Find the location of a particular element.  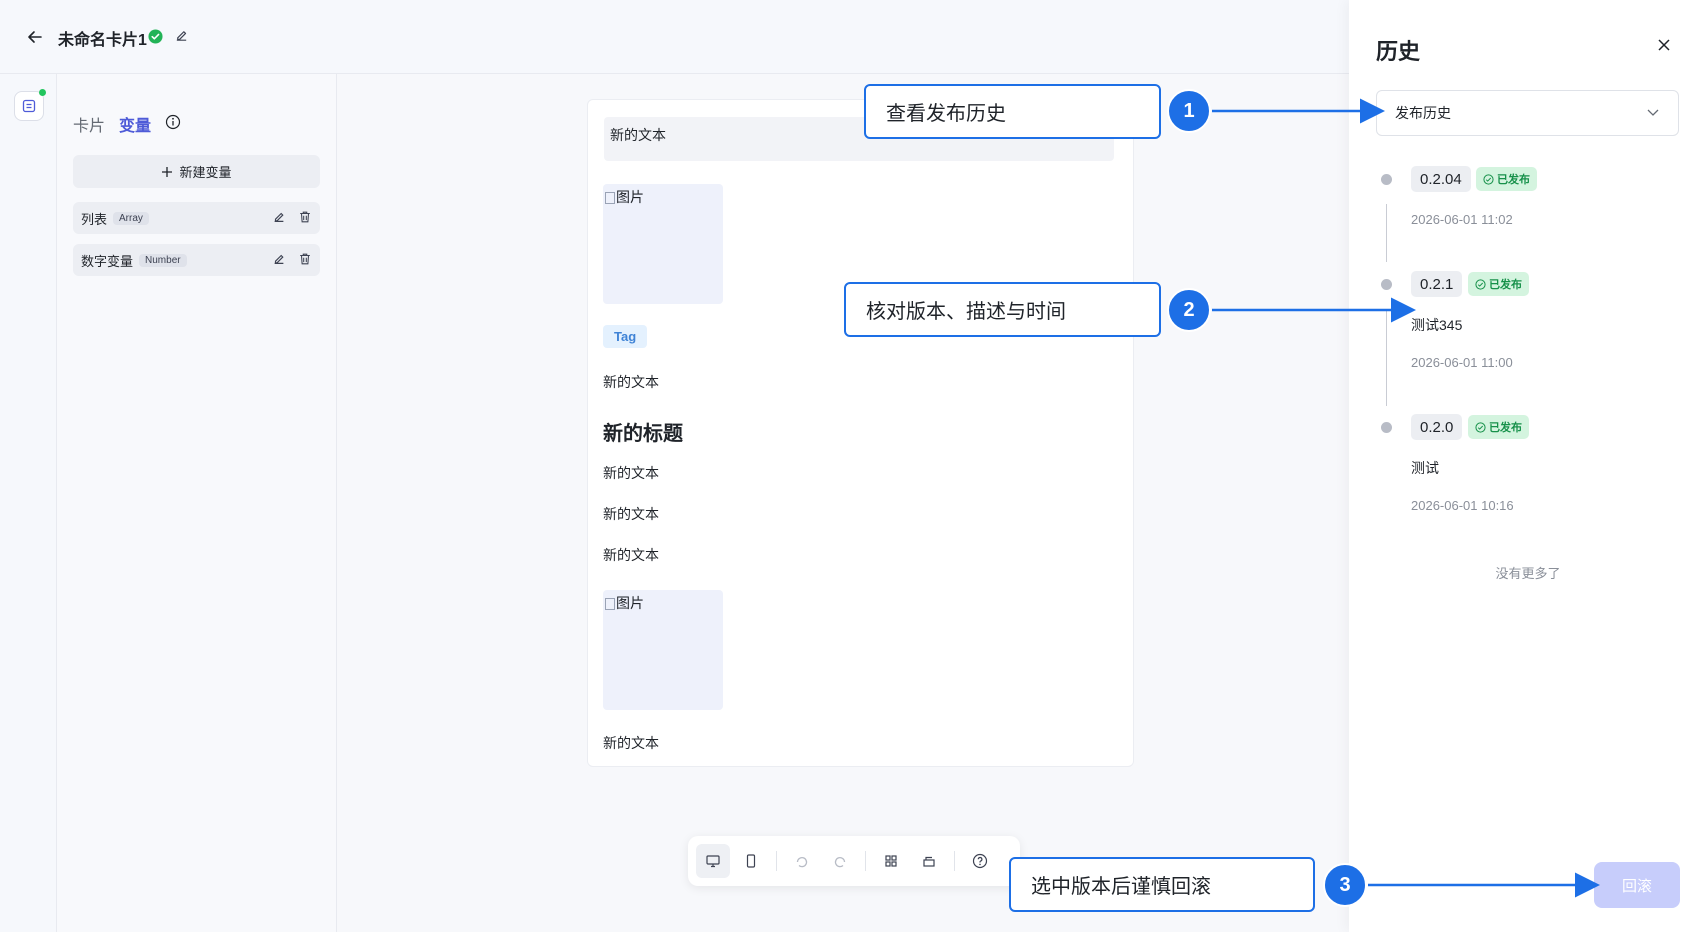

annotation-number-1: 1 is located at coordinates (1189, 111).